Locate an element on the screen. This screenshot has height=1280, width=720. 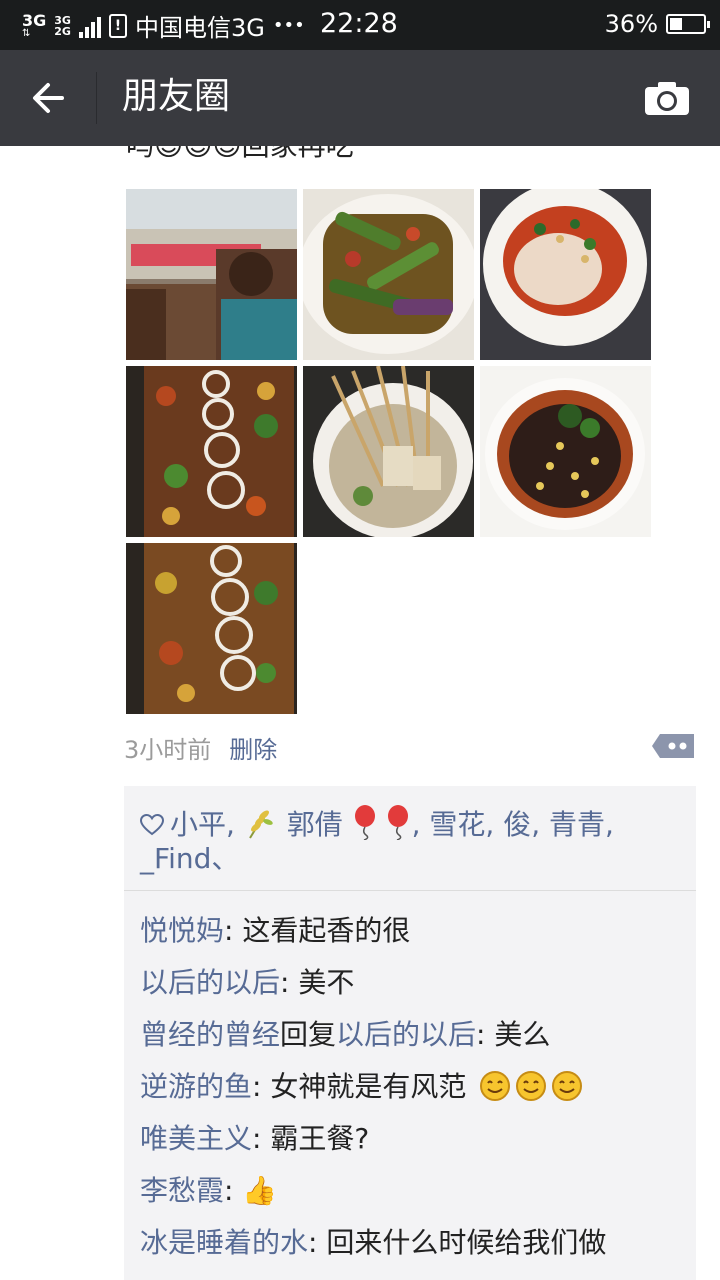
comment-author: 冰是睡着的水 is located at coordinates (224, 1242).